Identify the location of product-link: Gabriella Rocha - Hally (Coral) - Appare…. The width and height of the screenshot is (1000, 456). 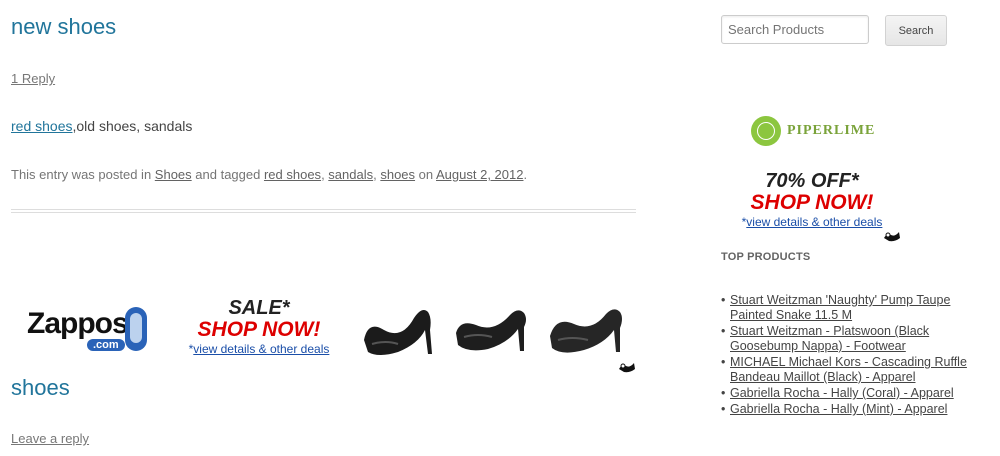
(842, 393).